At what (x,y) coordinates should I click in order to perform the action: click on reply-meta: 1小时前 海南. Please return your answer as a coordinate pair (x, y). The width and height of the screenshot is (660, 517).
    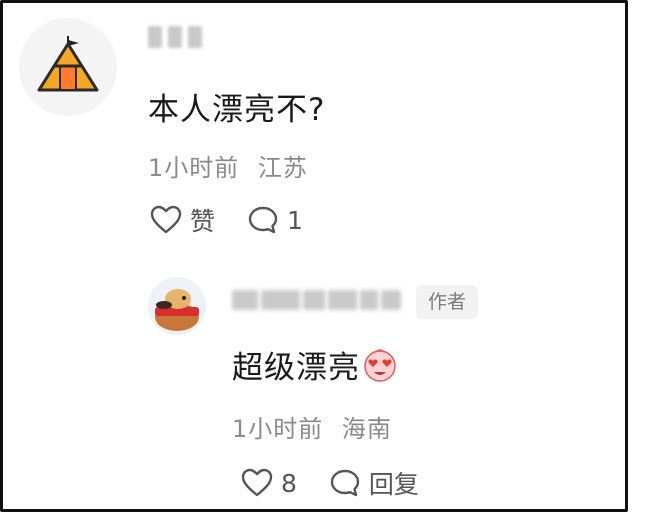
    Looking at the image, I should click on (312, 426).